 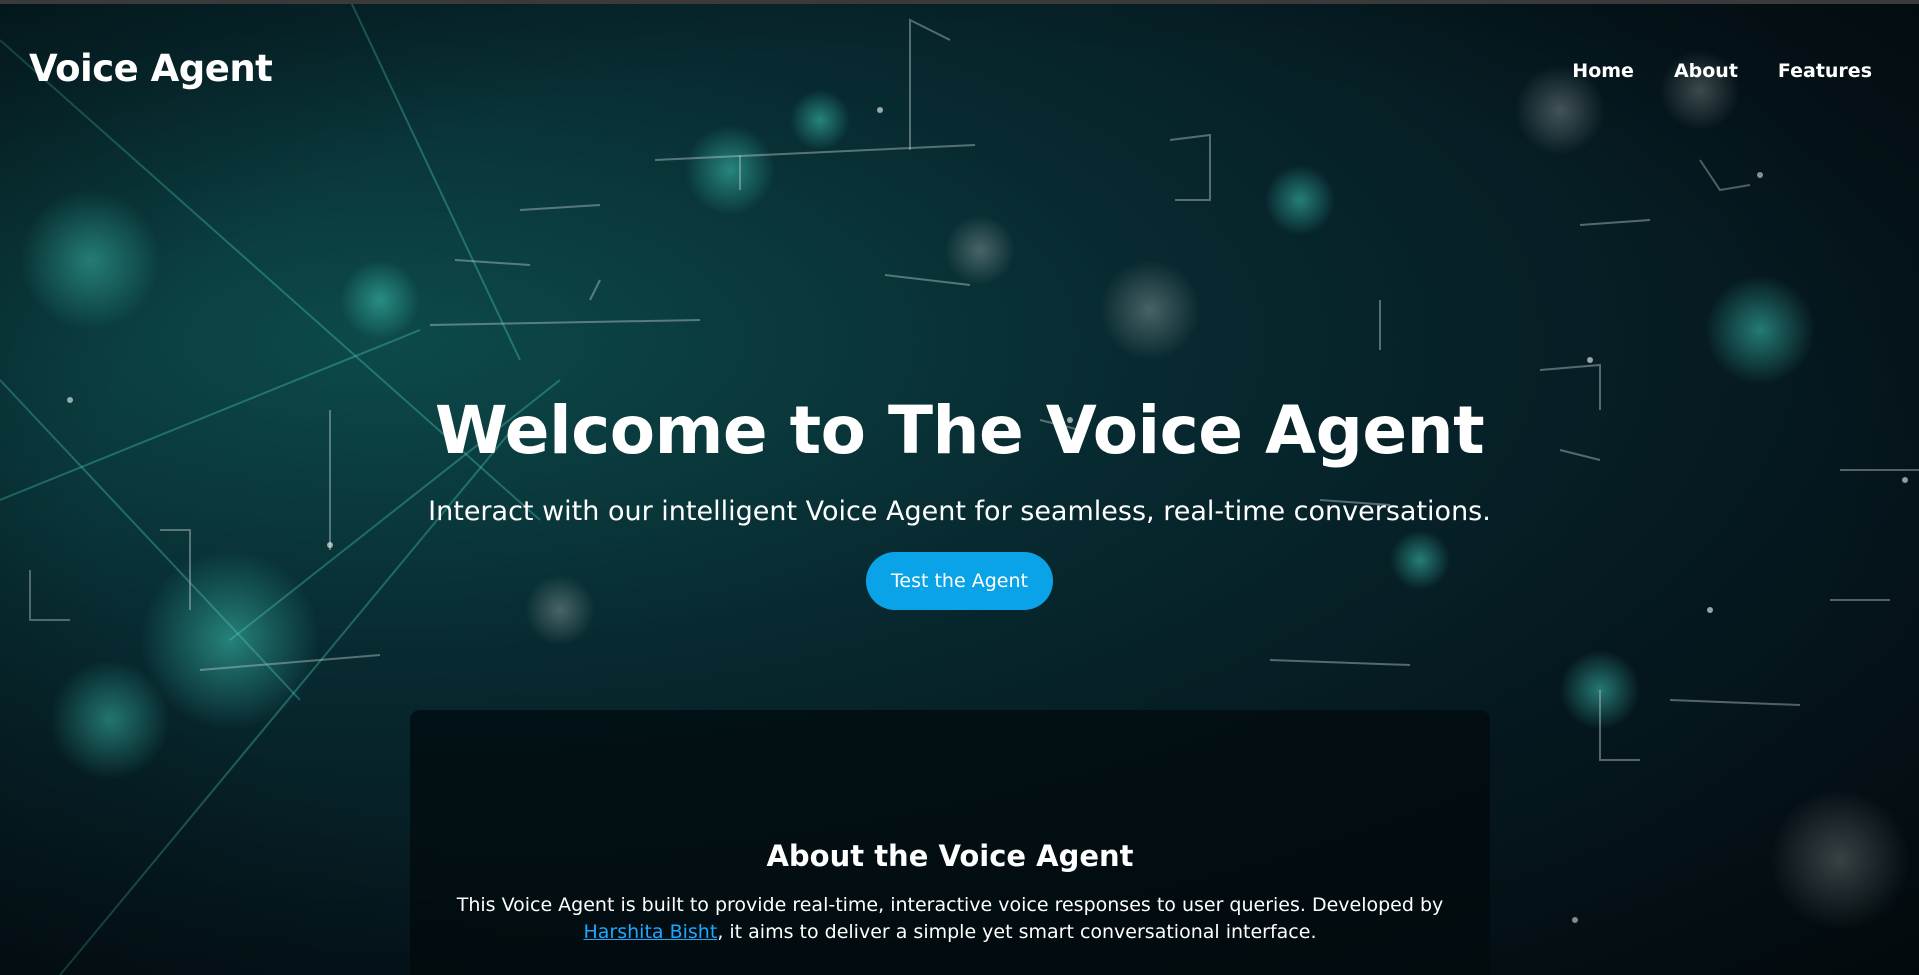 I want to click on nav-links: Home About Features, so click(x=1722, y=71).